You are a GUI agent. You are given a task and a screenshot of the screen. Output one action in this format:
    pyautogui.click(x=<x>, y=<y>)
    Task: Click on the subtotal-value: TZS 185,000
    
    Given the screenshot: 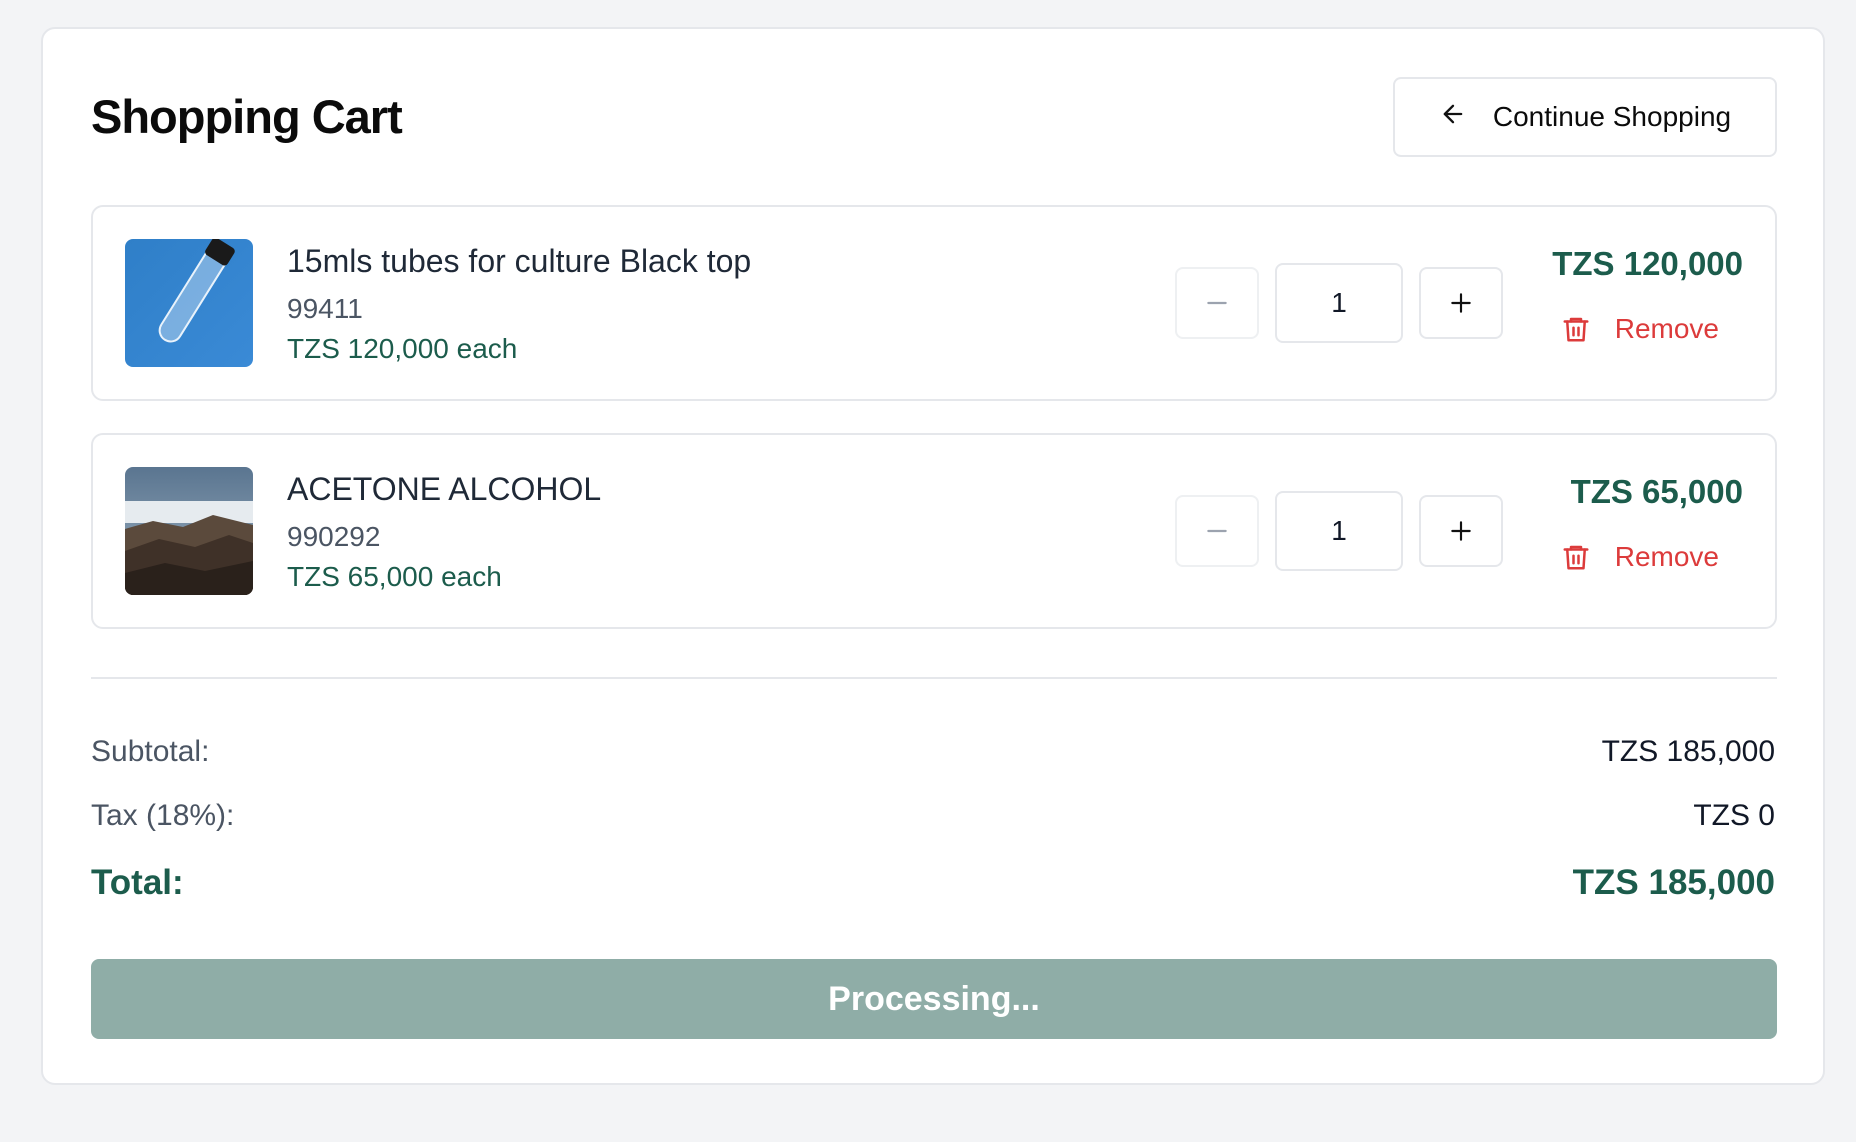 What is the action you would take?
    pyautogui.click(x=1688, y=751)
    